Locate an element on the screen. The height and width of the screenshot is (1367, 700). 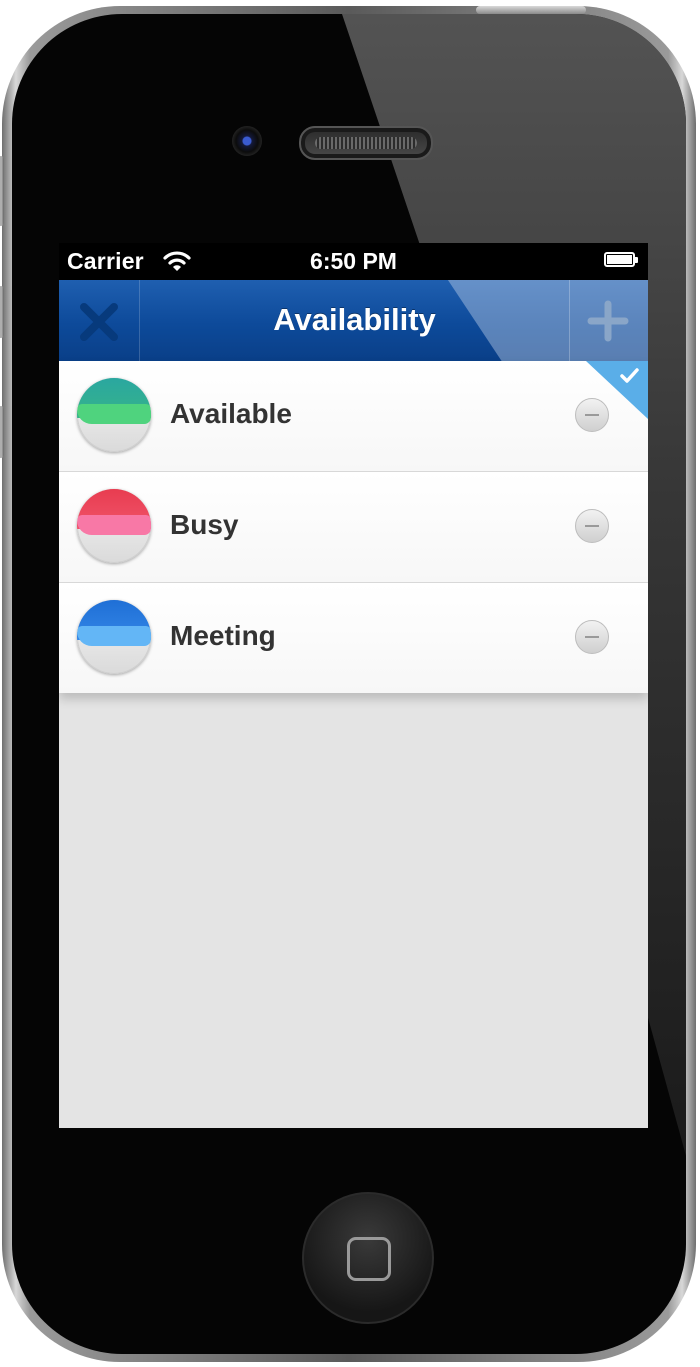
navigation-bar: Availability is located at coordinates (353, 320).